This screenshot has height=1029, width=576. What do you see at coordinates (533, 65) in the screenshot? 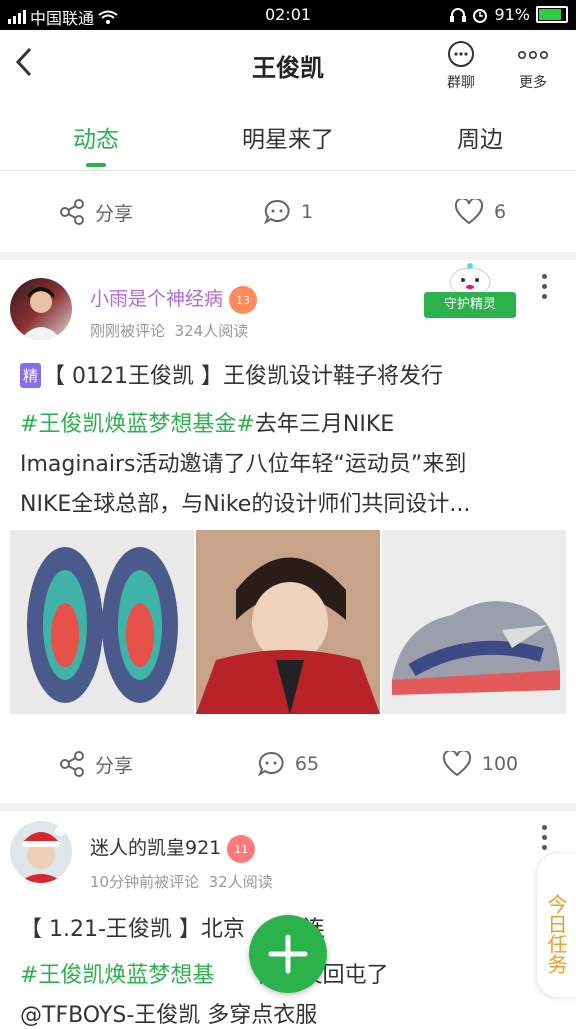
I see `more-button: 更多` at bounding box center [533, 65].